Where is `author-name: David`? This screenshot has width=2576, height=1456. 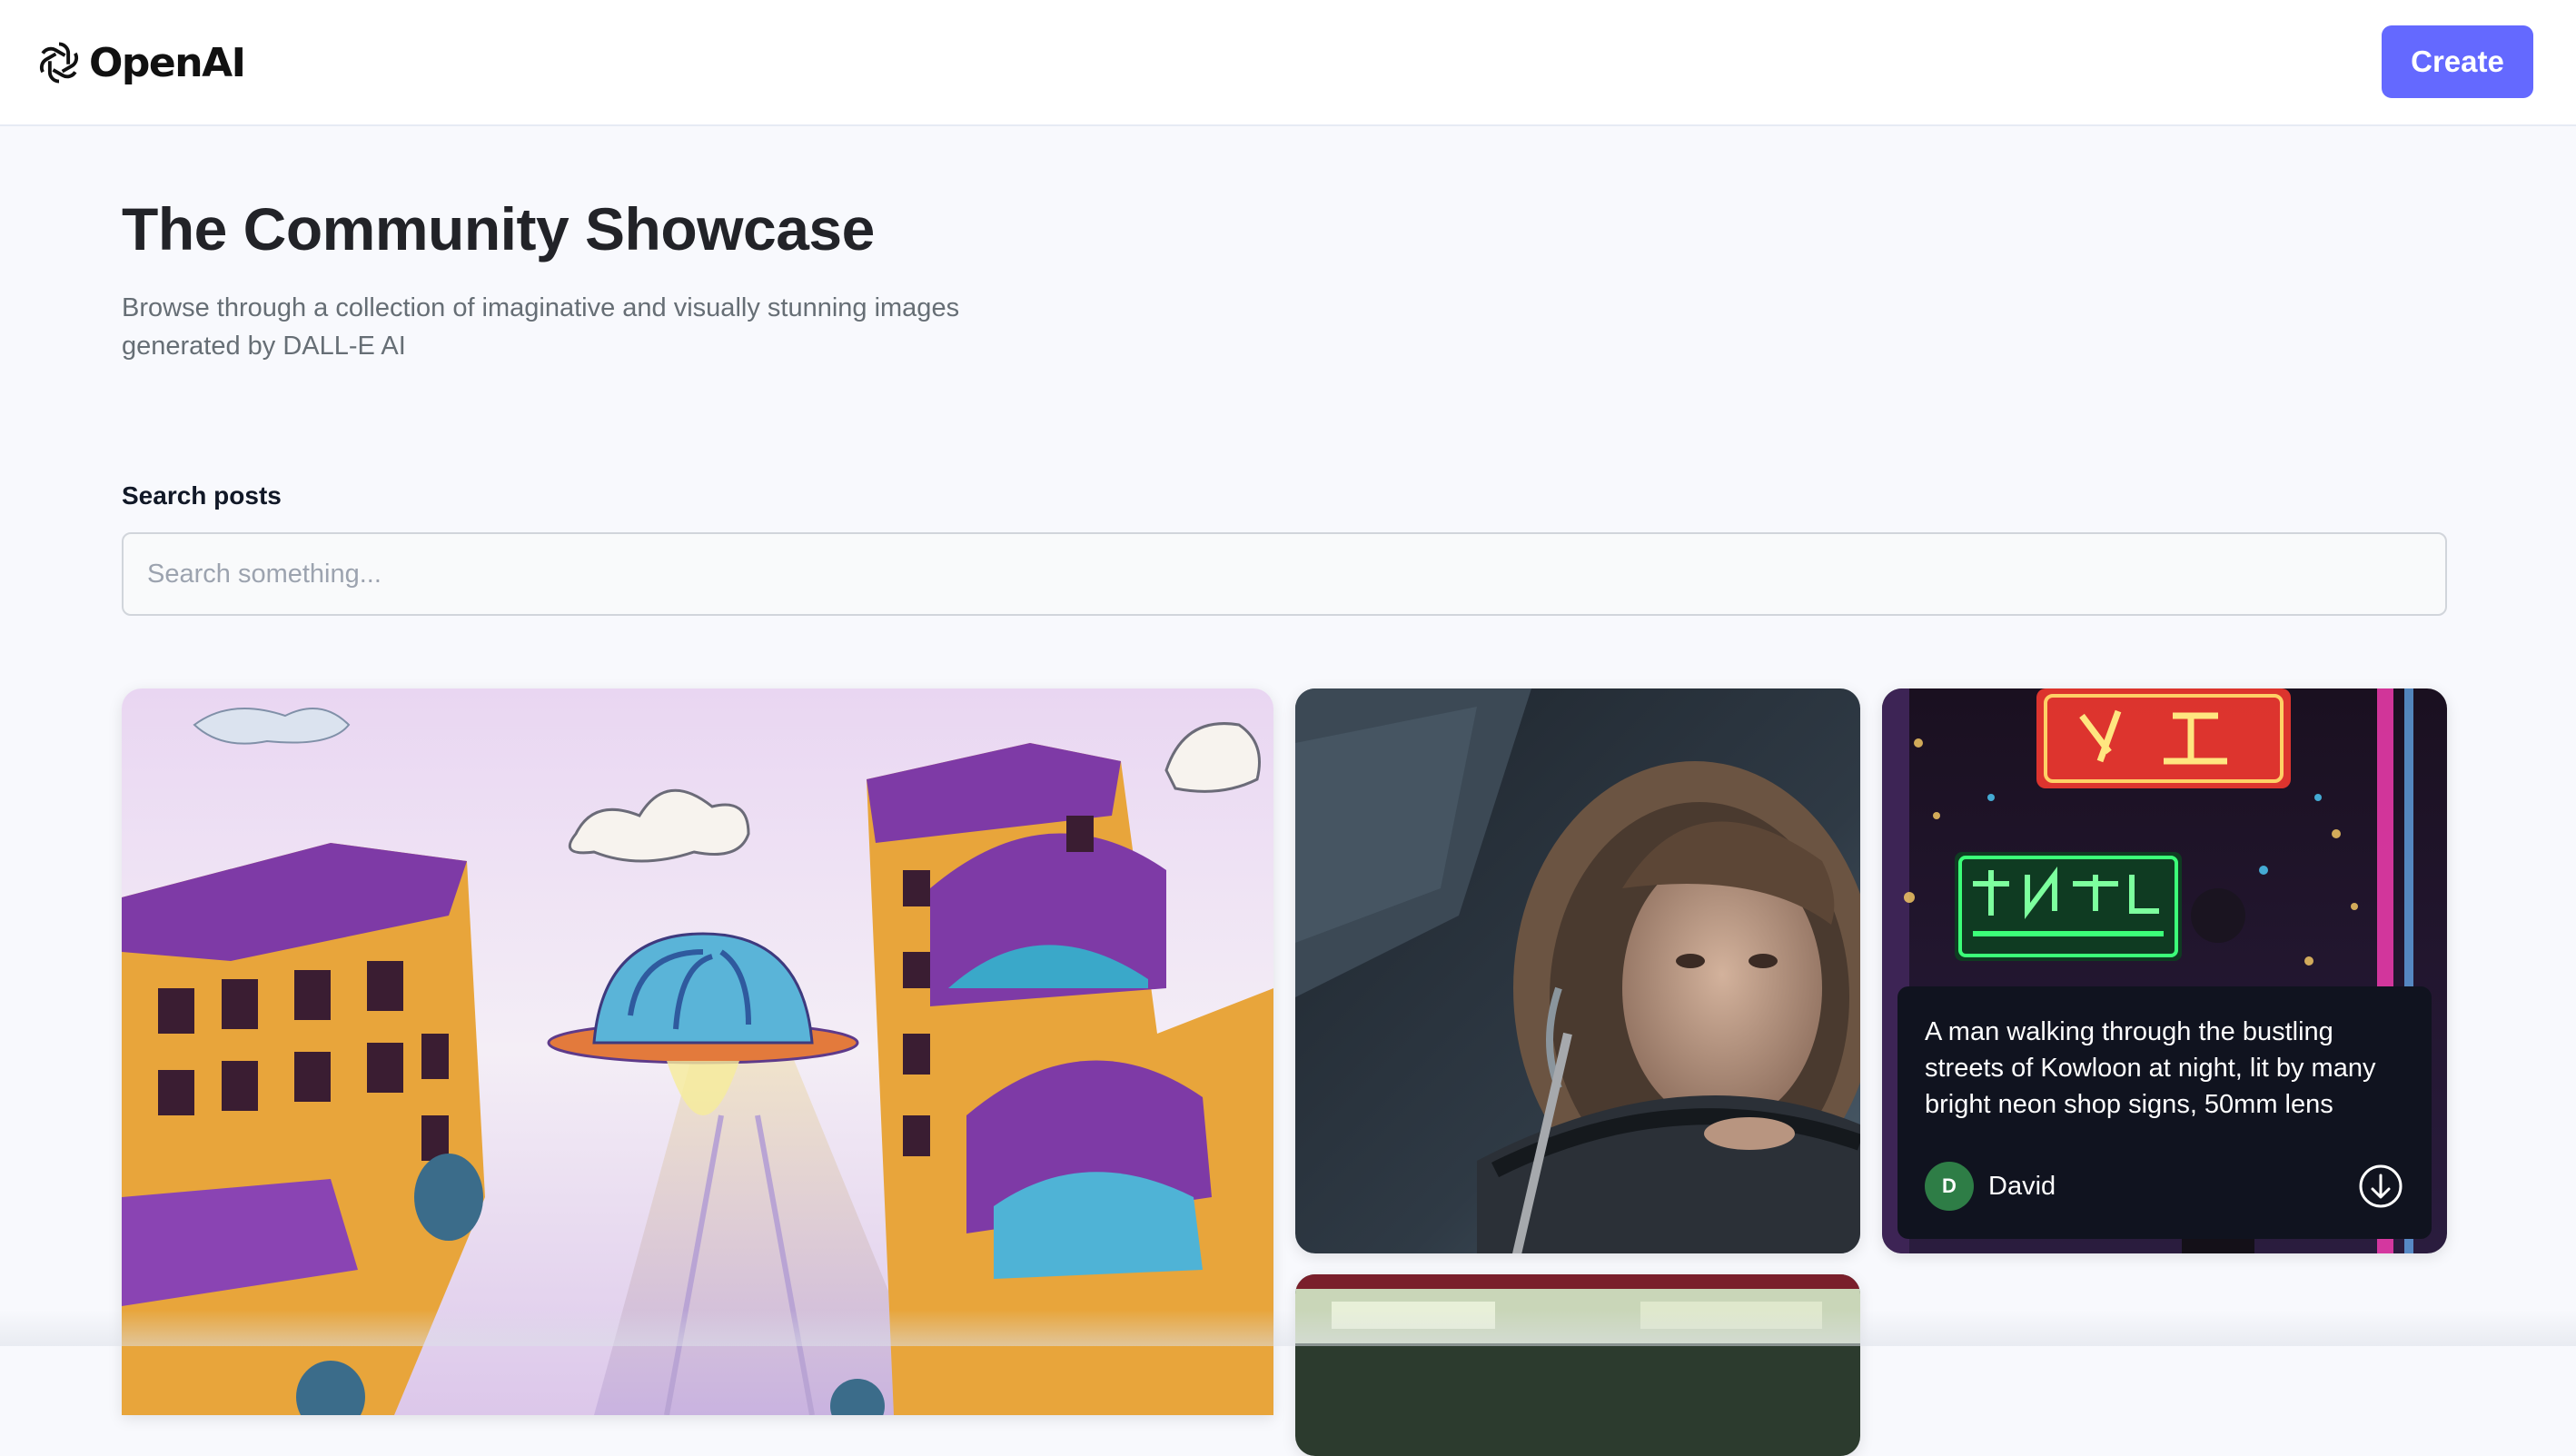 author-name: David is located at coordinates (2022, 1186).